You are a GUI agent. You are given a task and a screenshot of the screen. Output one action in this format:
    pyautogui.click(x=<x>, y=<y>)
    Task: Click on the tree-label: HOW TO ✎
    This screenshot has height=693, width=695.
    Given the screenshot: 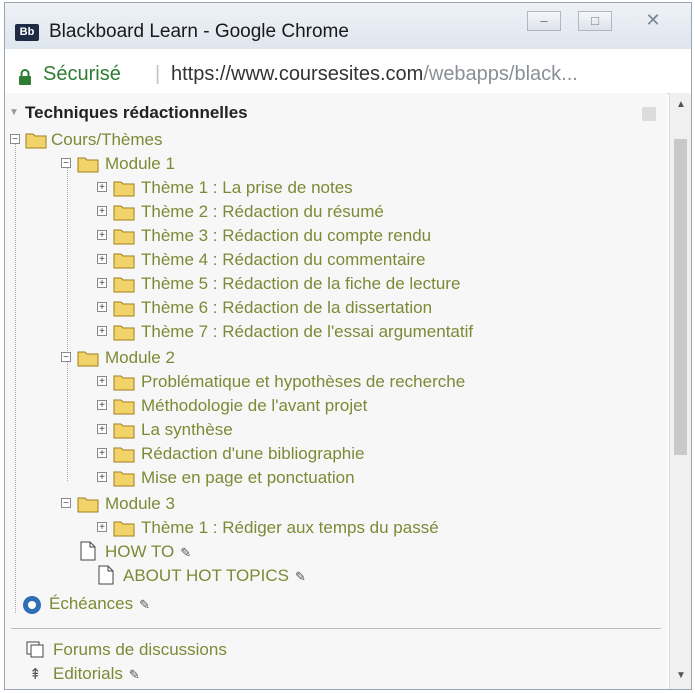 What is the action you would take?
    pyautogui.click(x=148, y=552)
    